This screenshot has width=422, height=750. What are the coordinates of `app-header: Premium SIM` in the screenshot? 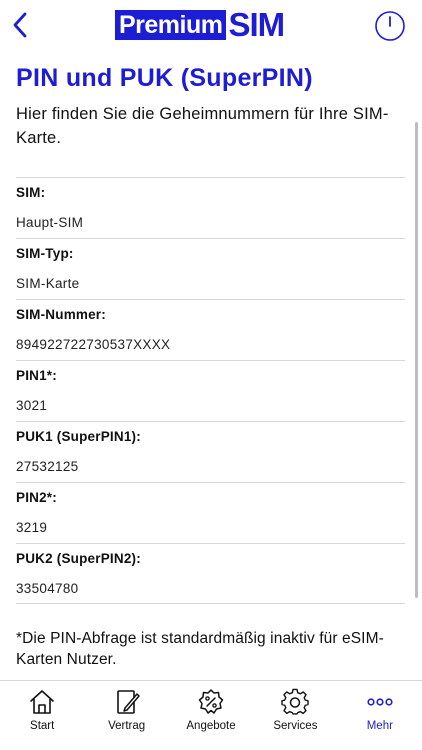 It's located at (211, 28).